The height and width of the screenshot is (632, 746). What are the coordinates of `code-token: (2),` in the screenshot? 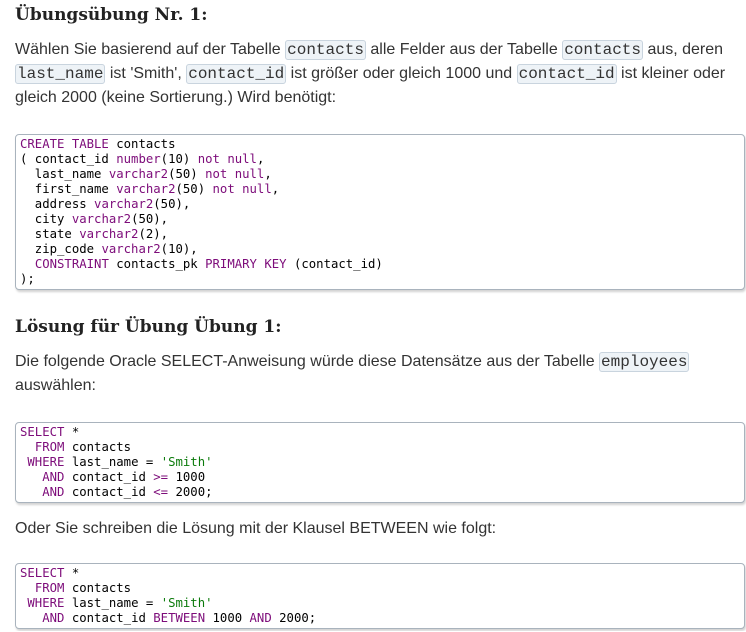 It's located at (153, 234).